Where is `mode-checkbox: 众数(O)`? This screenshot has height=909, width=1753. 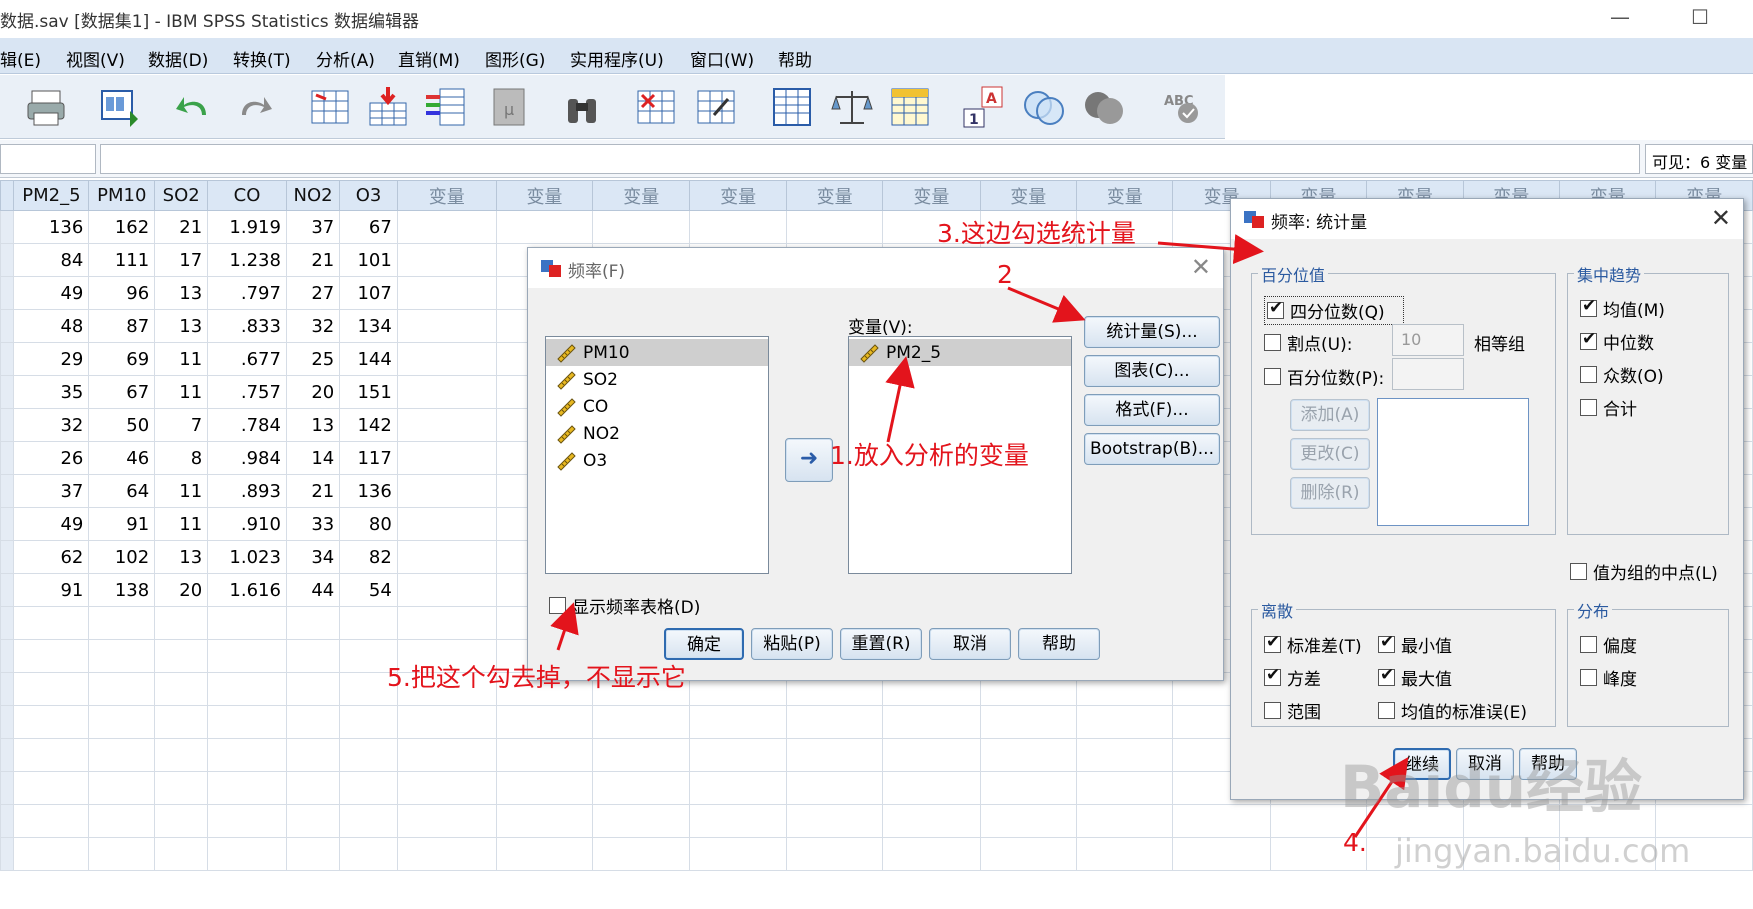 mode-checkbox: 众数(O) is located at coordinates (1622, 374).